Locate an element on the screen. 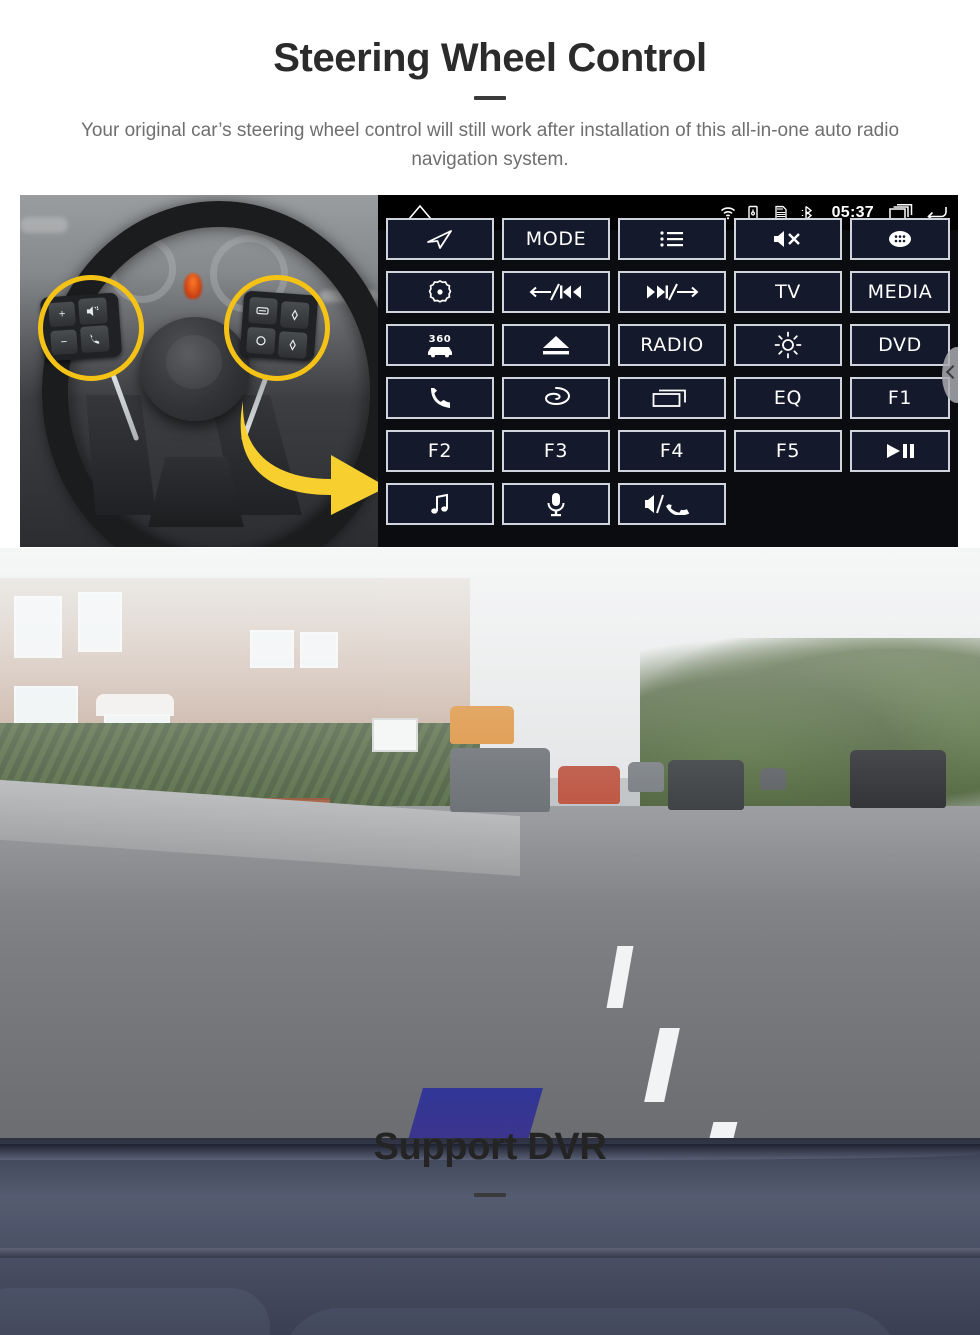  title-divider is located at coordinates (490, 98).